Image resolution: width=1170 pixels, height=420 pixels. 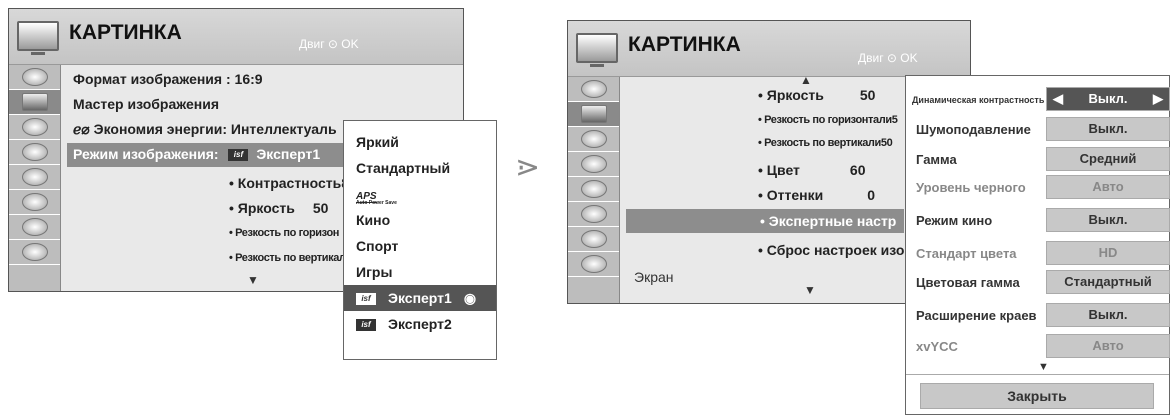 What do you see at coordinates (1108, 282) in the screenshot?
I see `option-value: Стандартный` at bounding box center [1108, 282].